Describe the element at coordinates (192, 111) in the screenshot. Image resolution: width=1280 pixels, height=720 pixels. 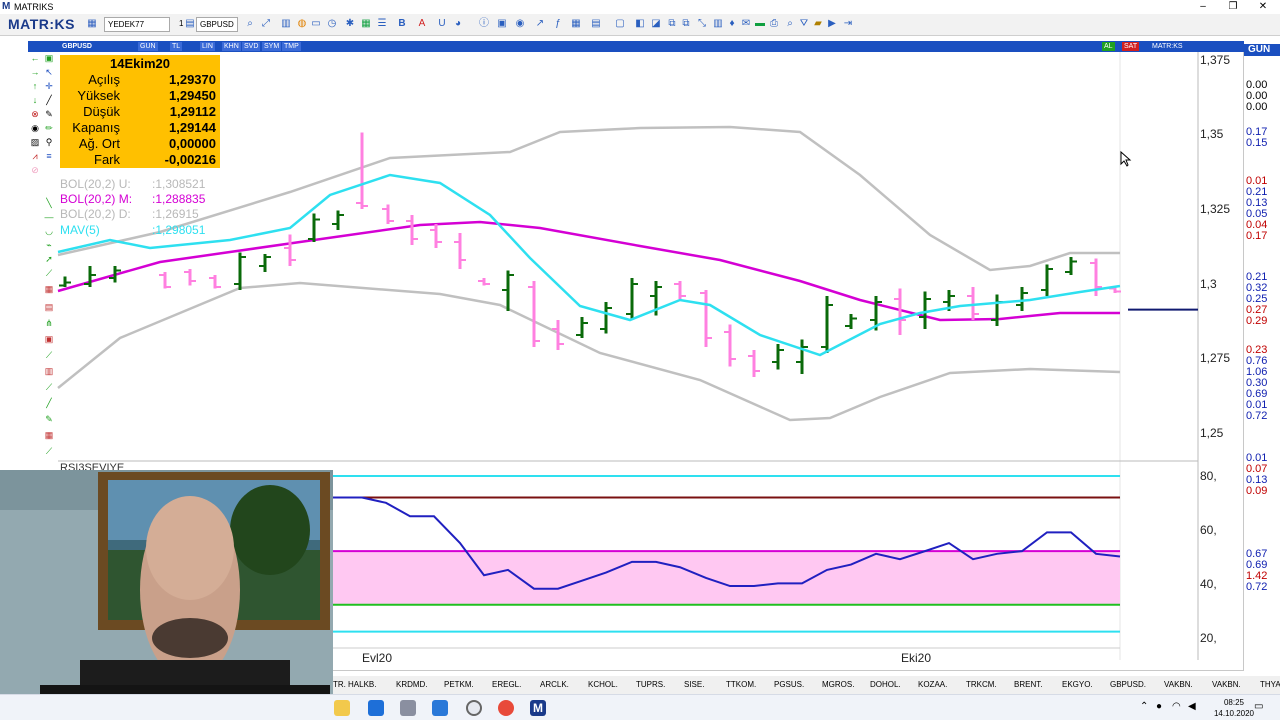
I see `info-value: 1,29112` at that location.